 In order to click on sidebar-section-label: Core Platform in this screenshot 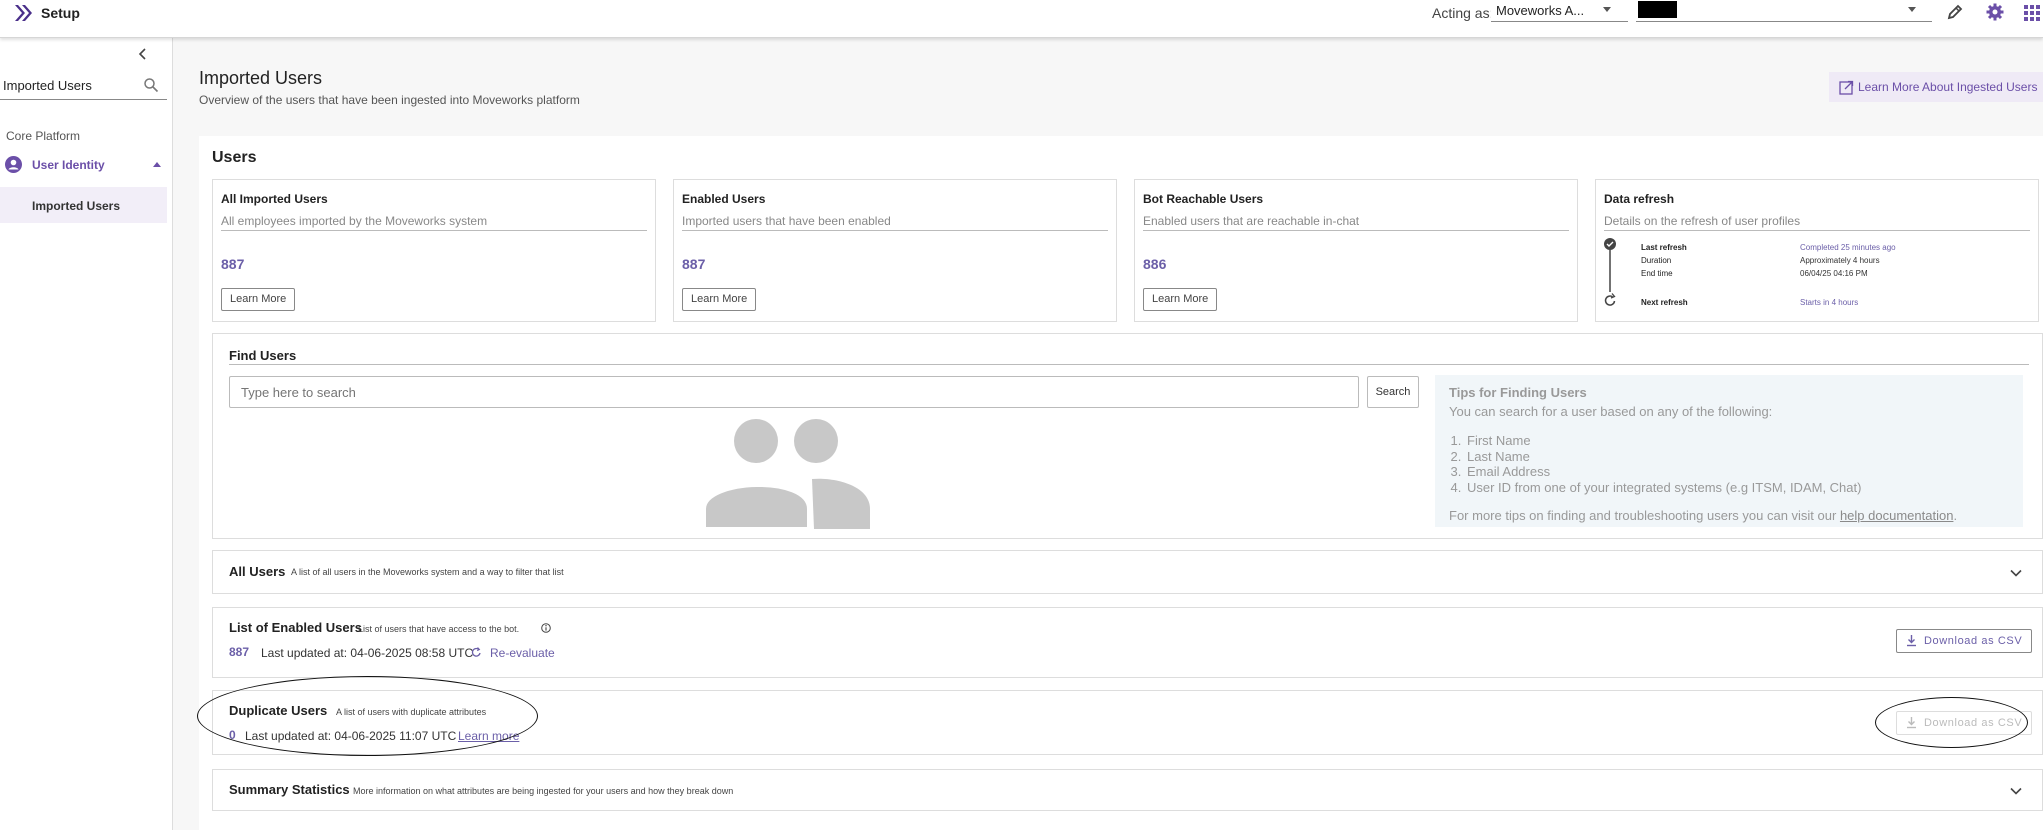, I will do `click(43, 136)`.